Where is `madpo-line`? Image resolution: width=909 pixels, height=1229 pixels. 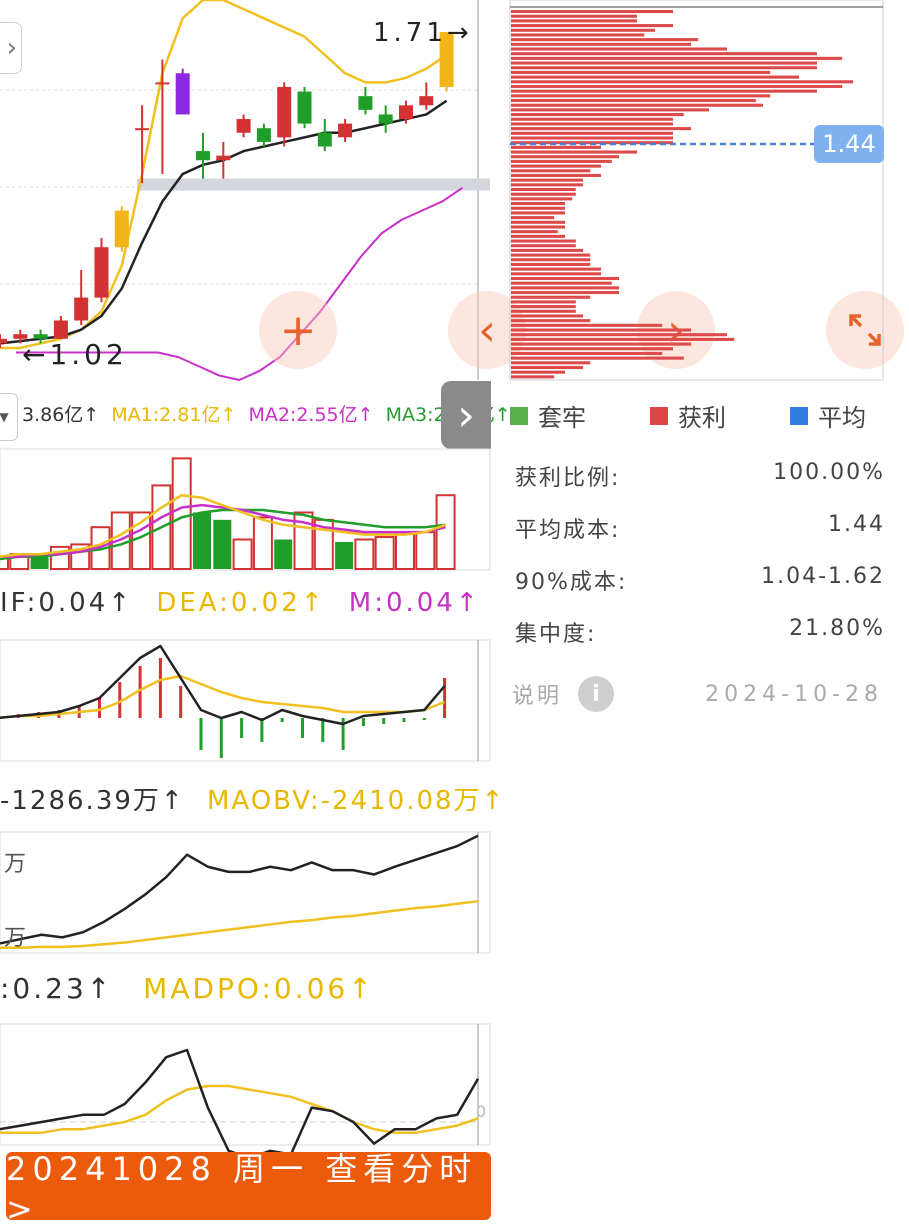
madpo-line is located at coordinates (239, 1109).